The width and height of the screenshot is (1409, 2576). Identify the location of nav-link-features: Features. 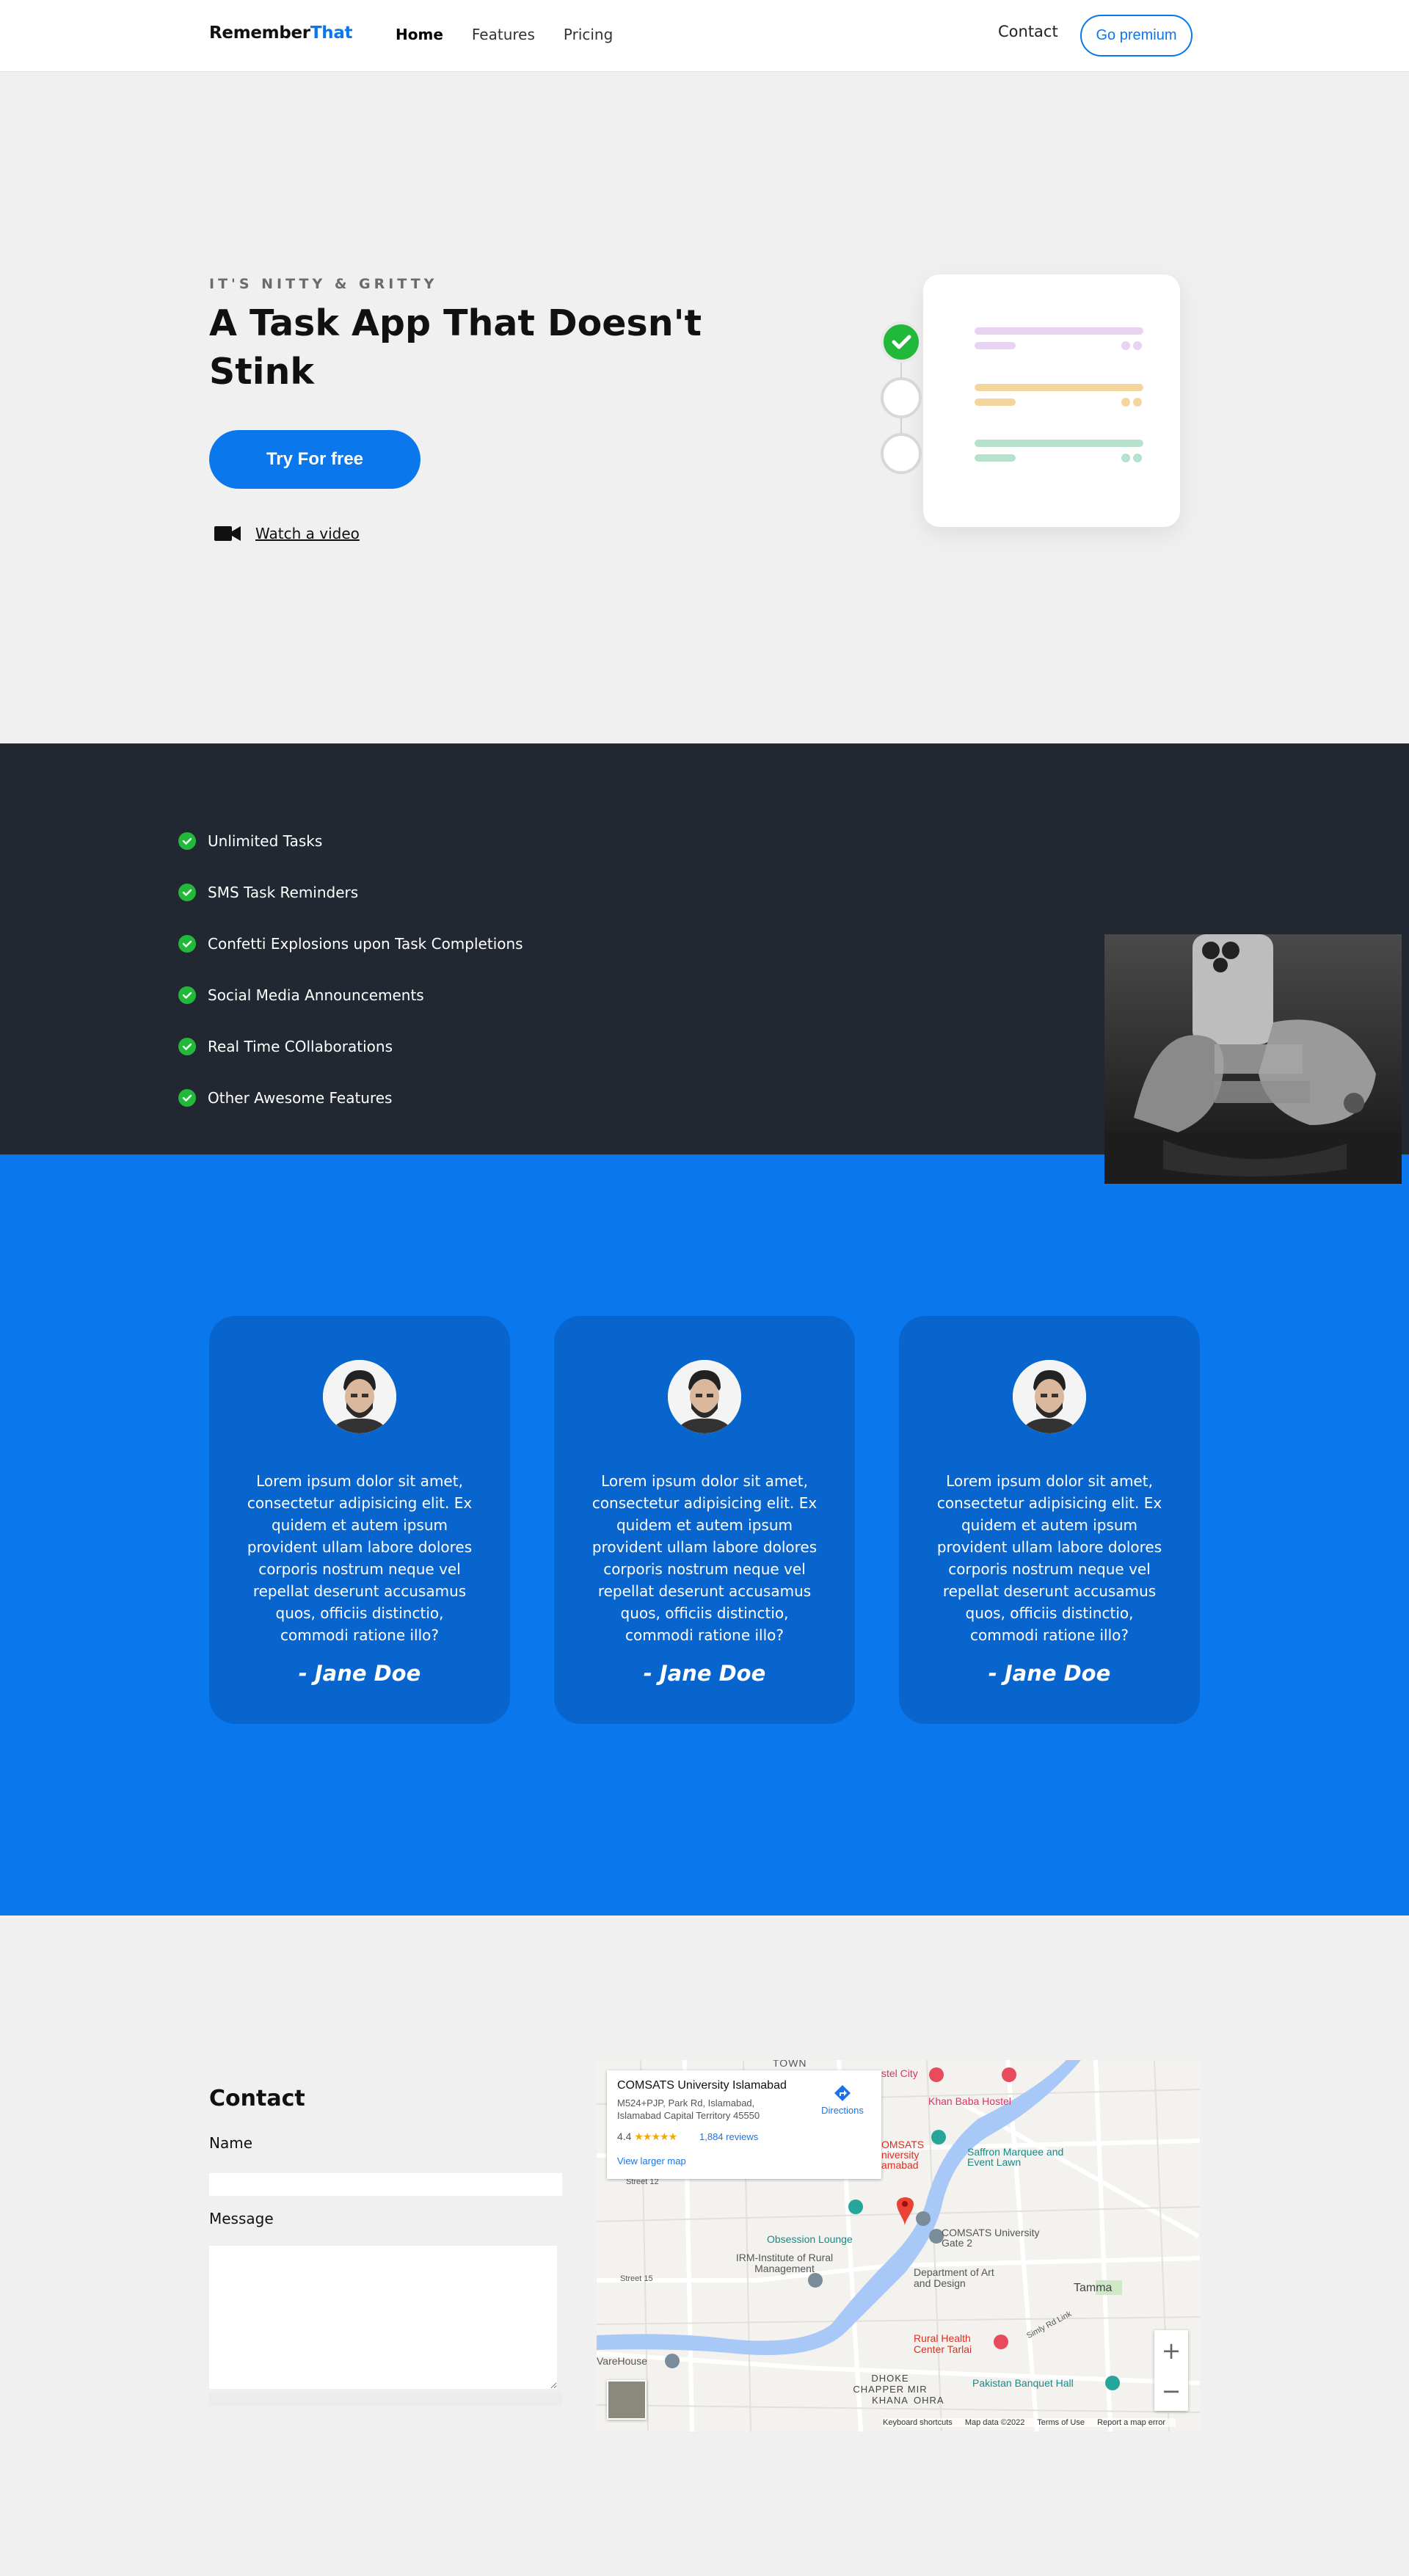
(503, 34).